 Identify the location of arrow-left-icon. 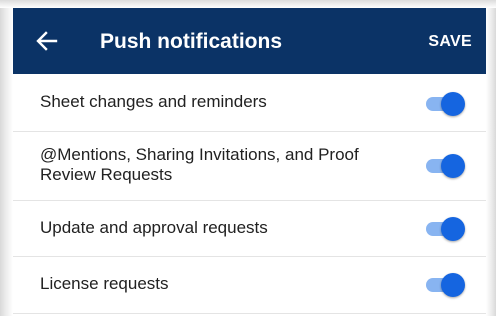
(47, 41).